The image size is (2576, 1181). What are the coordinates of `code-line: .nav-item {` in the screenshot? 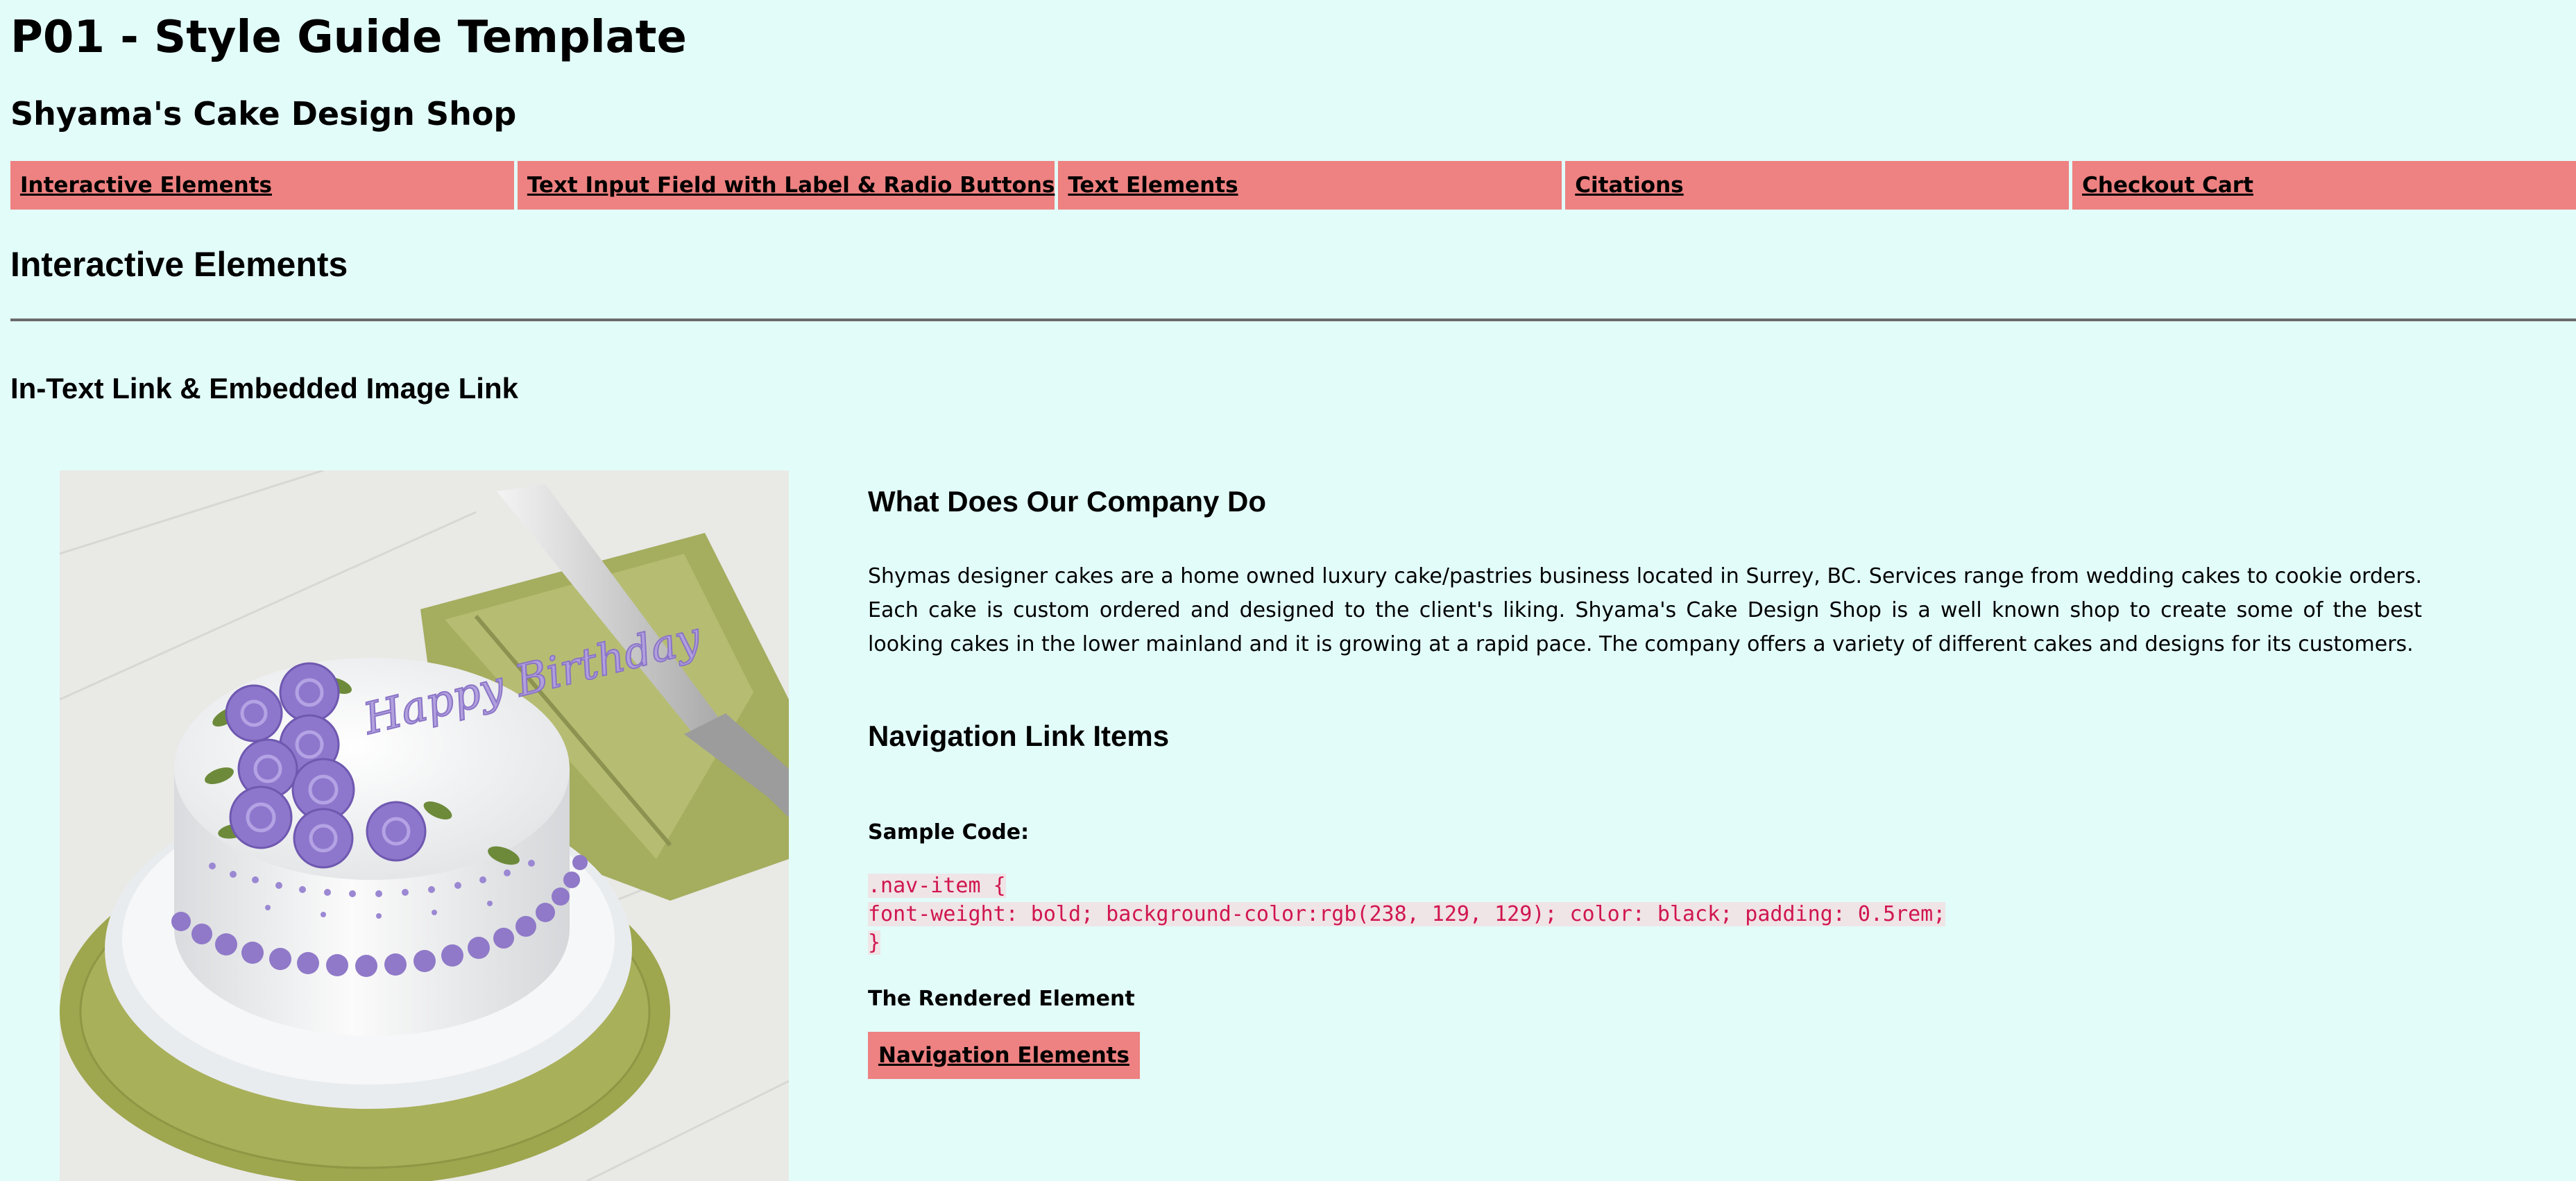 It's located at (937, 886).